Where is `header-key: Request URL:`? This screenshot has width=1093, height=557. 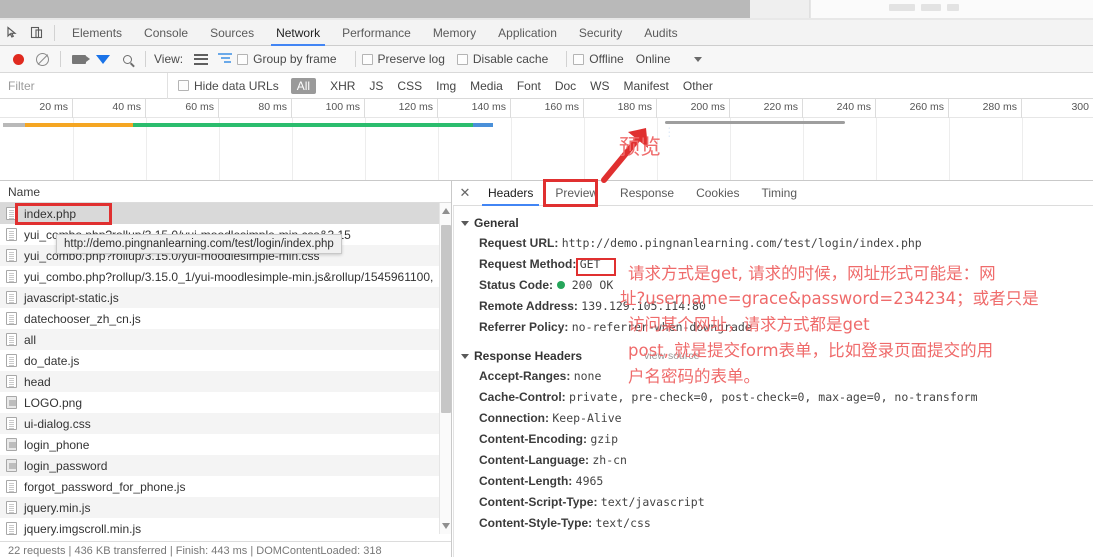 header-key: Request URL: is located at coordinates (519, 243).